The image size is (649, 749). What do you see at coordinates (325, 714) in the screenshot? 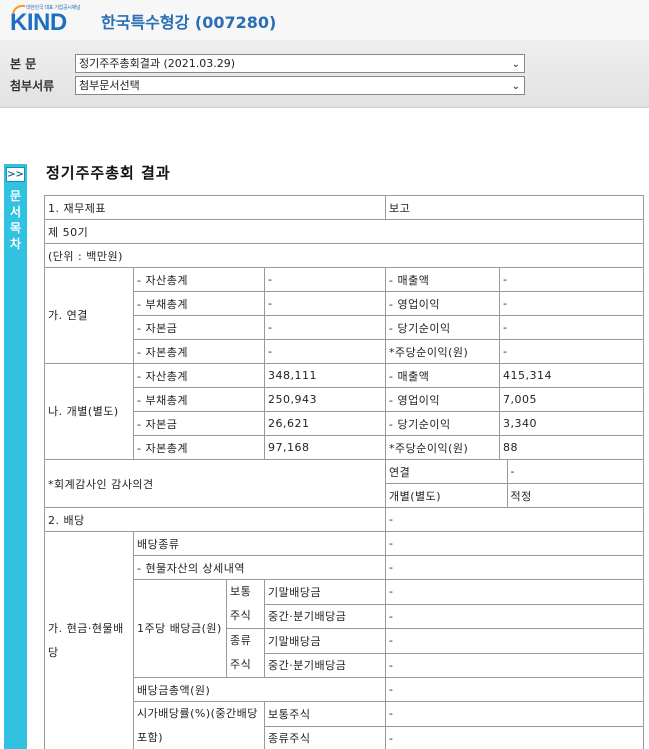
I see `yield-common-label: 보통주식` at bounding box center [325, 714].